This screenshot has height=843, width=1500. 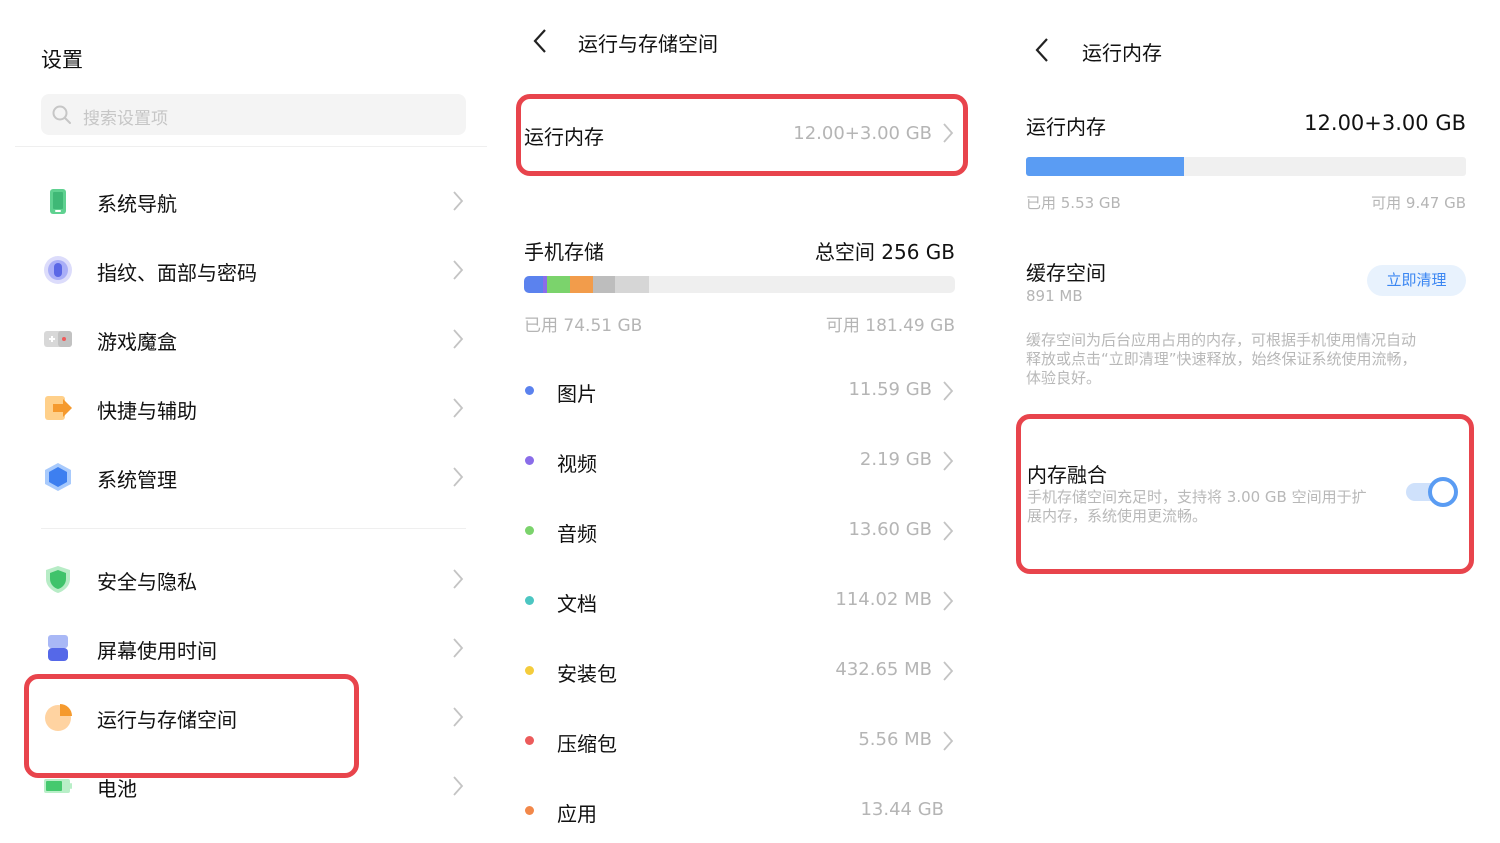 I want to click on list-item: 视频 2.19 GB, so click(x=740, y=461).